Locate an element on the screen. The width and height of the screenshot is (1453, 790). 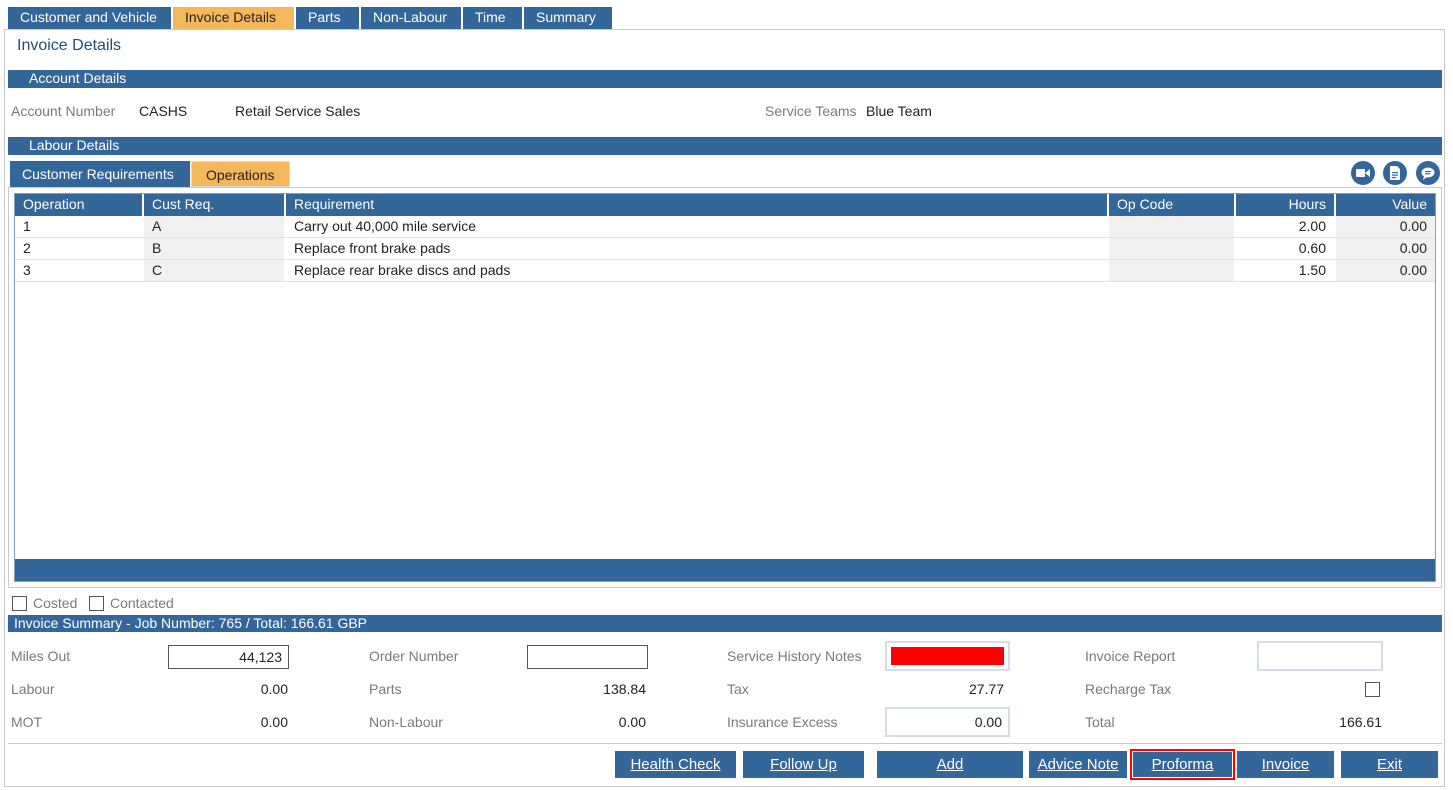
health-check-button: Health Check is located at coordinates (675, 764).